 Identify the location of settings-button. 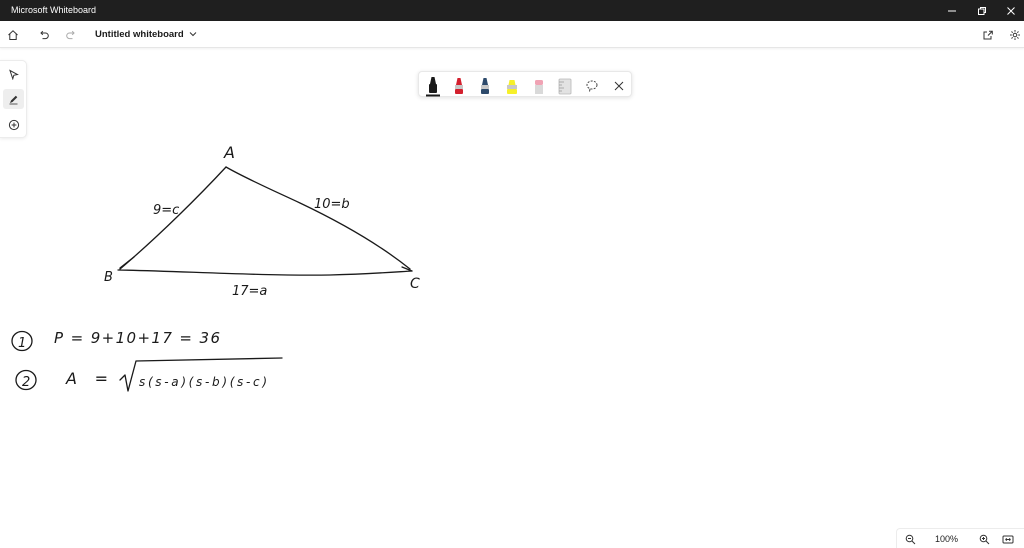
(1015, 35).